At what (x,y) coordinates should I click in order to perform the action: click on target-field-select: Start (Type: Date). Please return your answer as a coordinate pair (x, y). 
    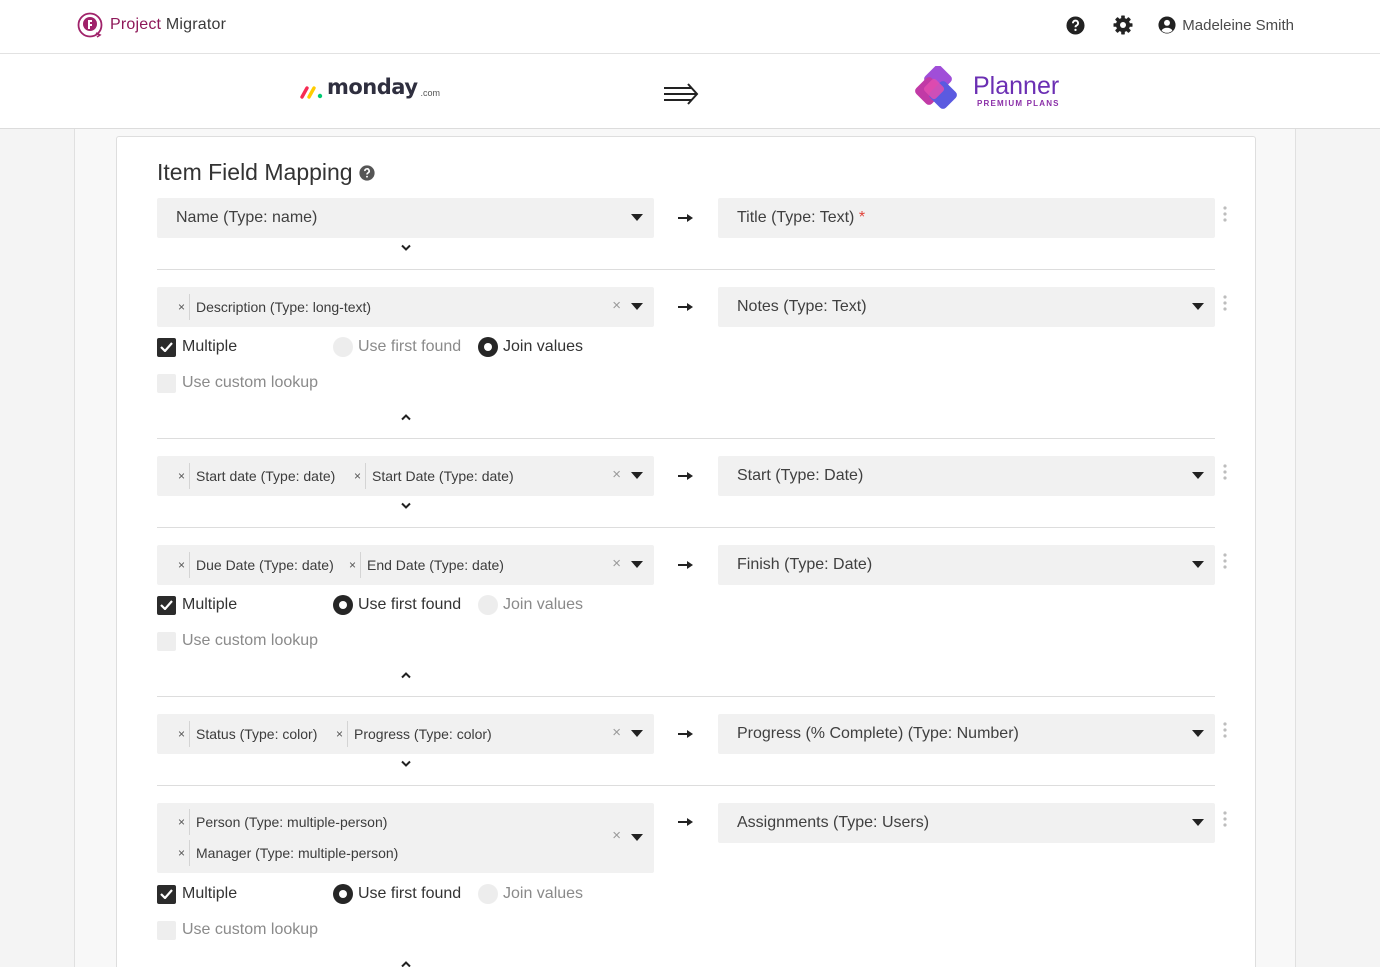
    Looking at the image, I should click on (966, 476).